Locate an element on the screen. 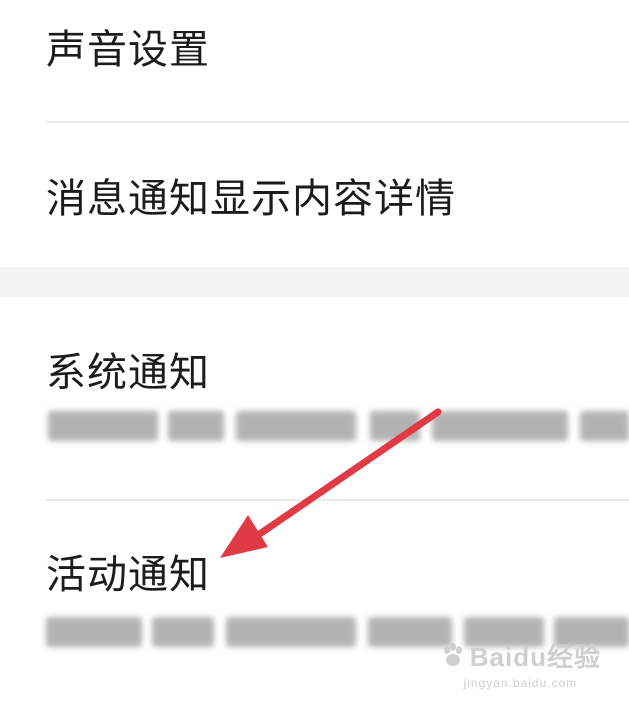  section-separator is located at coordinates (314, 282).